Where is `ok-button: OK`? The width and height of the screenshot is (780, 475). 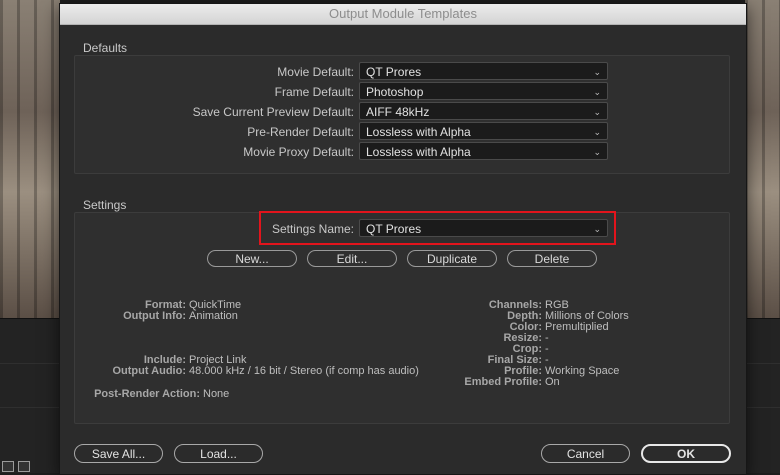
ok-button: OK is located at coordinates (686, 453).